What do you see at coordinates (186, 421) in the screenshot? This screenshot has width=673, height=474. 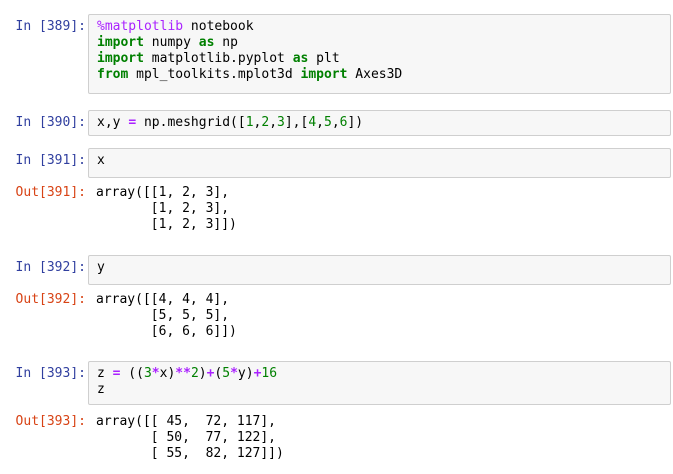 I see `output-line: array([[ 45, 72, 117],` at bounding box center [186, 421].